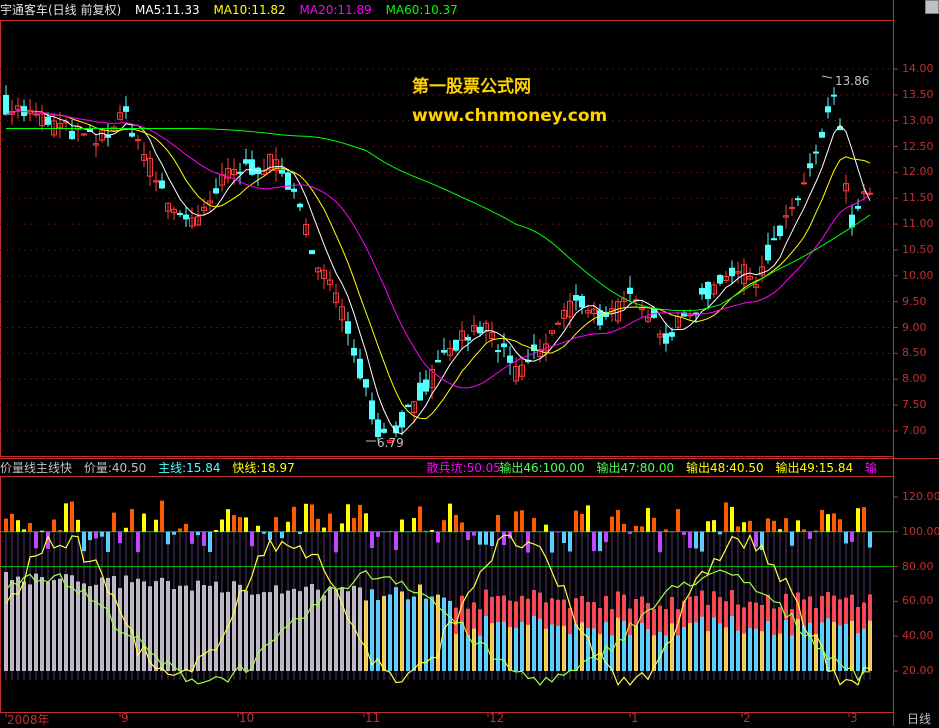 This screenshot has width=939, height=728. Describe the element at coordinates (115, 468) in the screenshot. I see `indicator-qty: 价量:40.50` at that location.